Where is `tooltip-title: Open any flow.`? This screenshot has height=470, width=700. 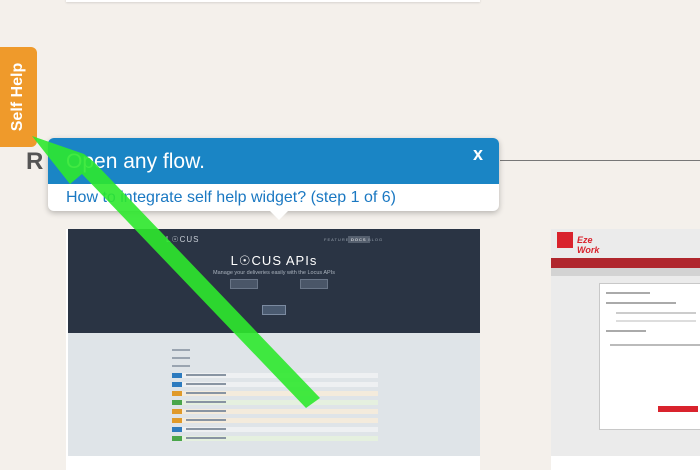 tooltip-title: Open any flow. is located at coordinates (135, 161).